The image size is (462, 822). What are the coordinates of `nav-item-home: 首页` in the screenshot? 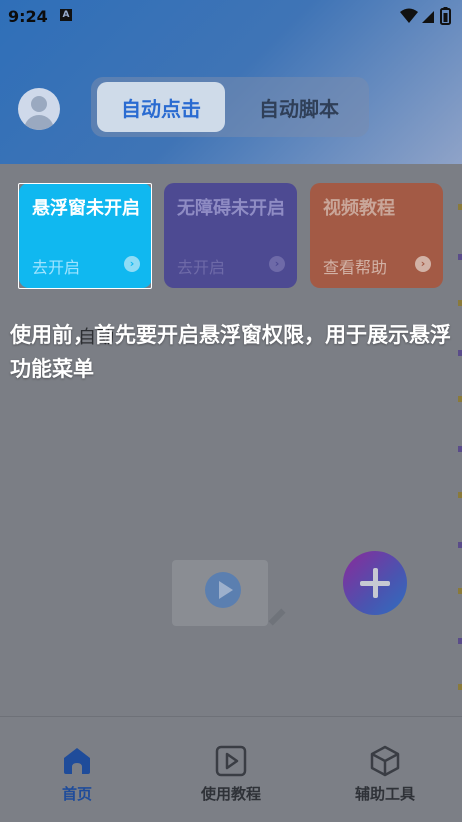 It's located at (77, 769).